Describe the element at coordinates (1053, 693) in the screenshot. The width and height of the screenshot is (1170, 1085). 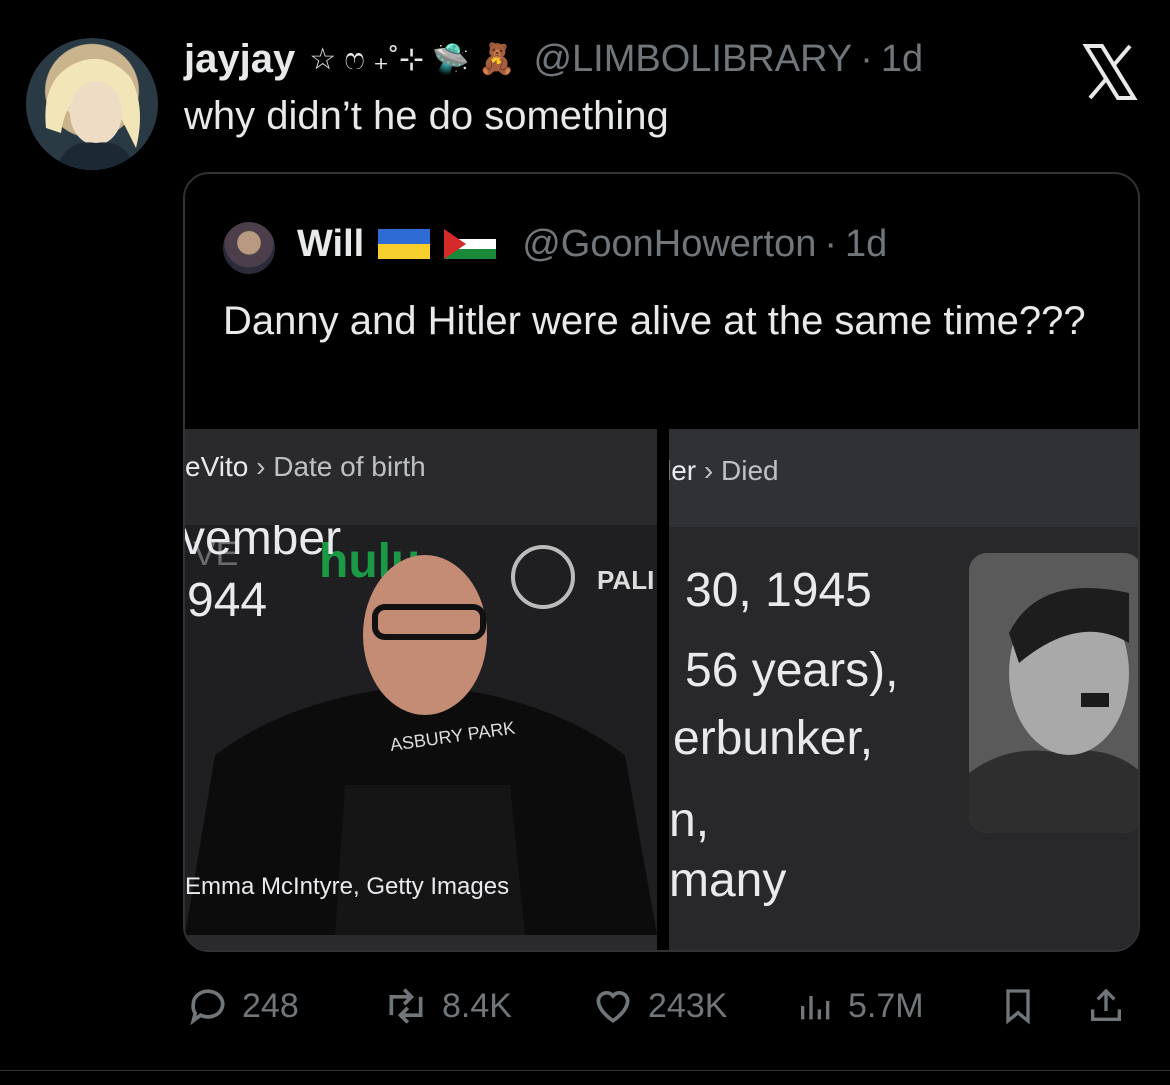
I see `hitler-photo` at that location.